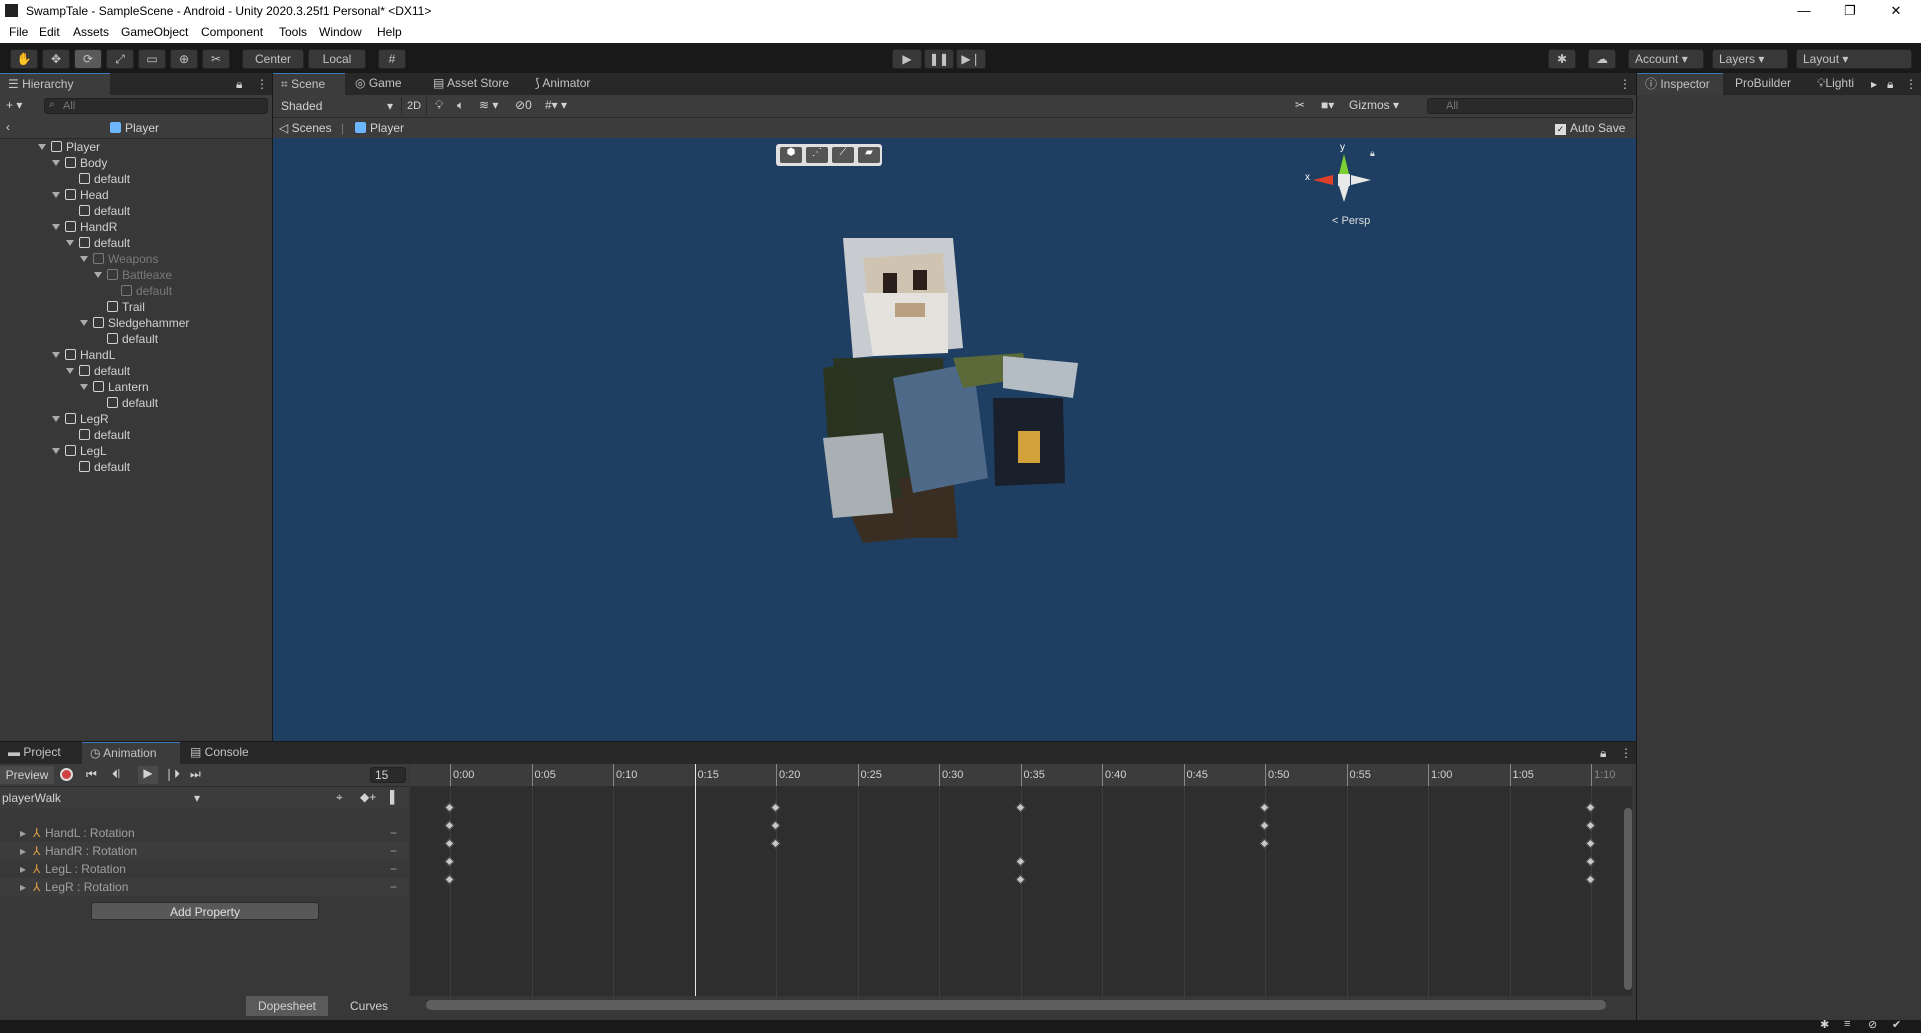  Describe the element at coordinates (1896, 1024) in the screenshot. I see `check-icon: ✔` at that location.